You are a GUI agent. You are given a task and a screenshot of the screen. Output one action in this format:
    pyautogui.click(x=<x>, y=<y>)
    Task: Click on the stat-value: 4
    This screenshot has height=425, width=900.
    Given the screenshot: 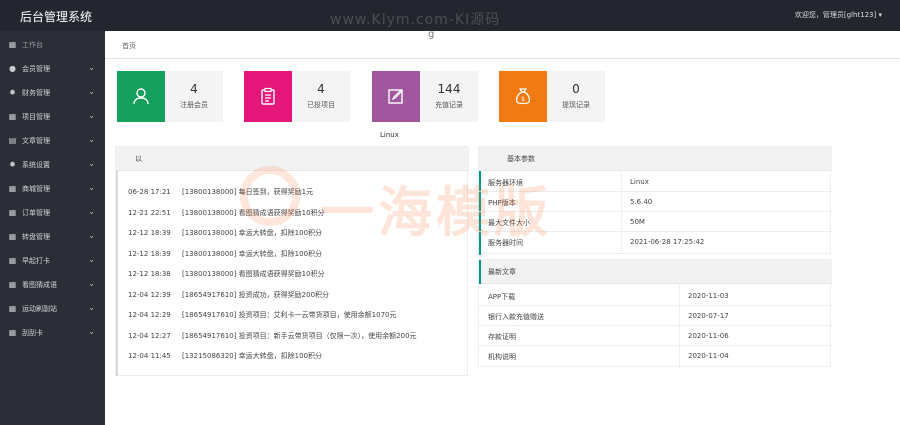 What is the action you would take?
    pyautogui.click(x=321, y=89)
    